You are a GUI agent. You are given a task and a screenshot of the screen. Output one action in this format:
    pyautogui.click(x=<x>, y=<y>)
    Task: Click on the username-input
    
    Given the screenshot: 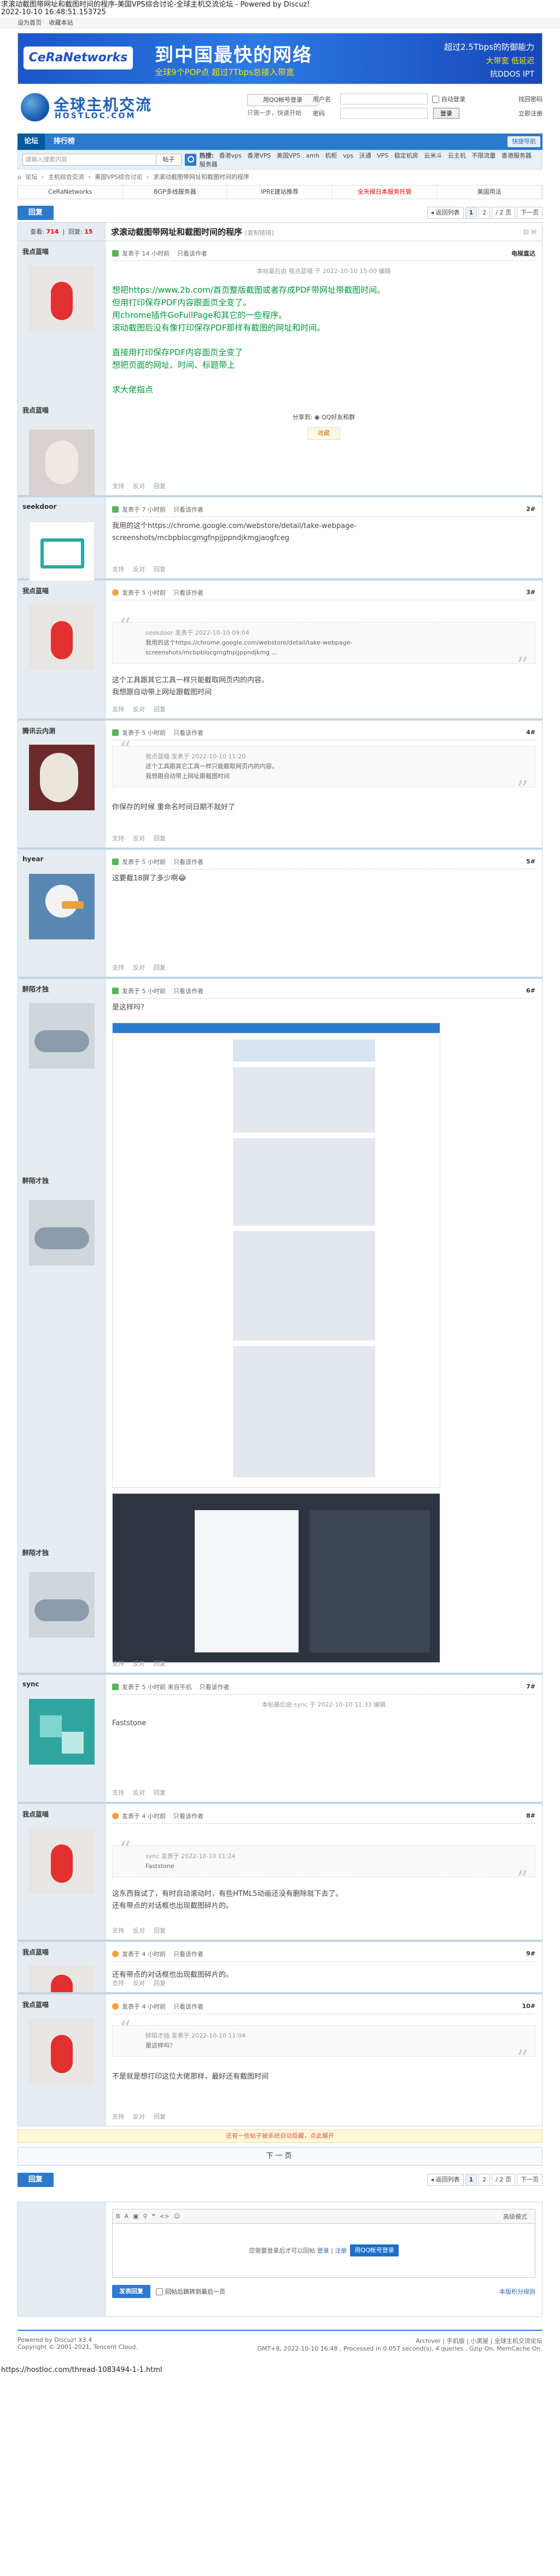 What is the action you would take?
    pyautogui.click(x=384, y=100)
    